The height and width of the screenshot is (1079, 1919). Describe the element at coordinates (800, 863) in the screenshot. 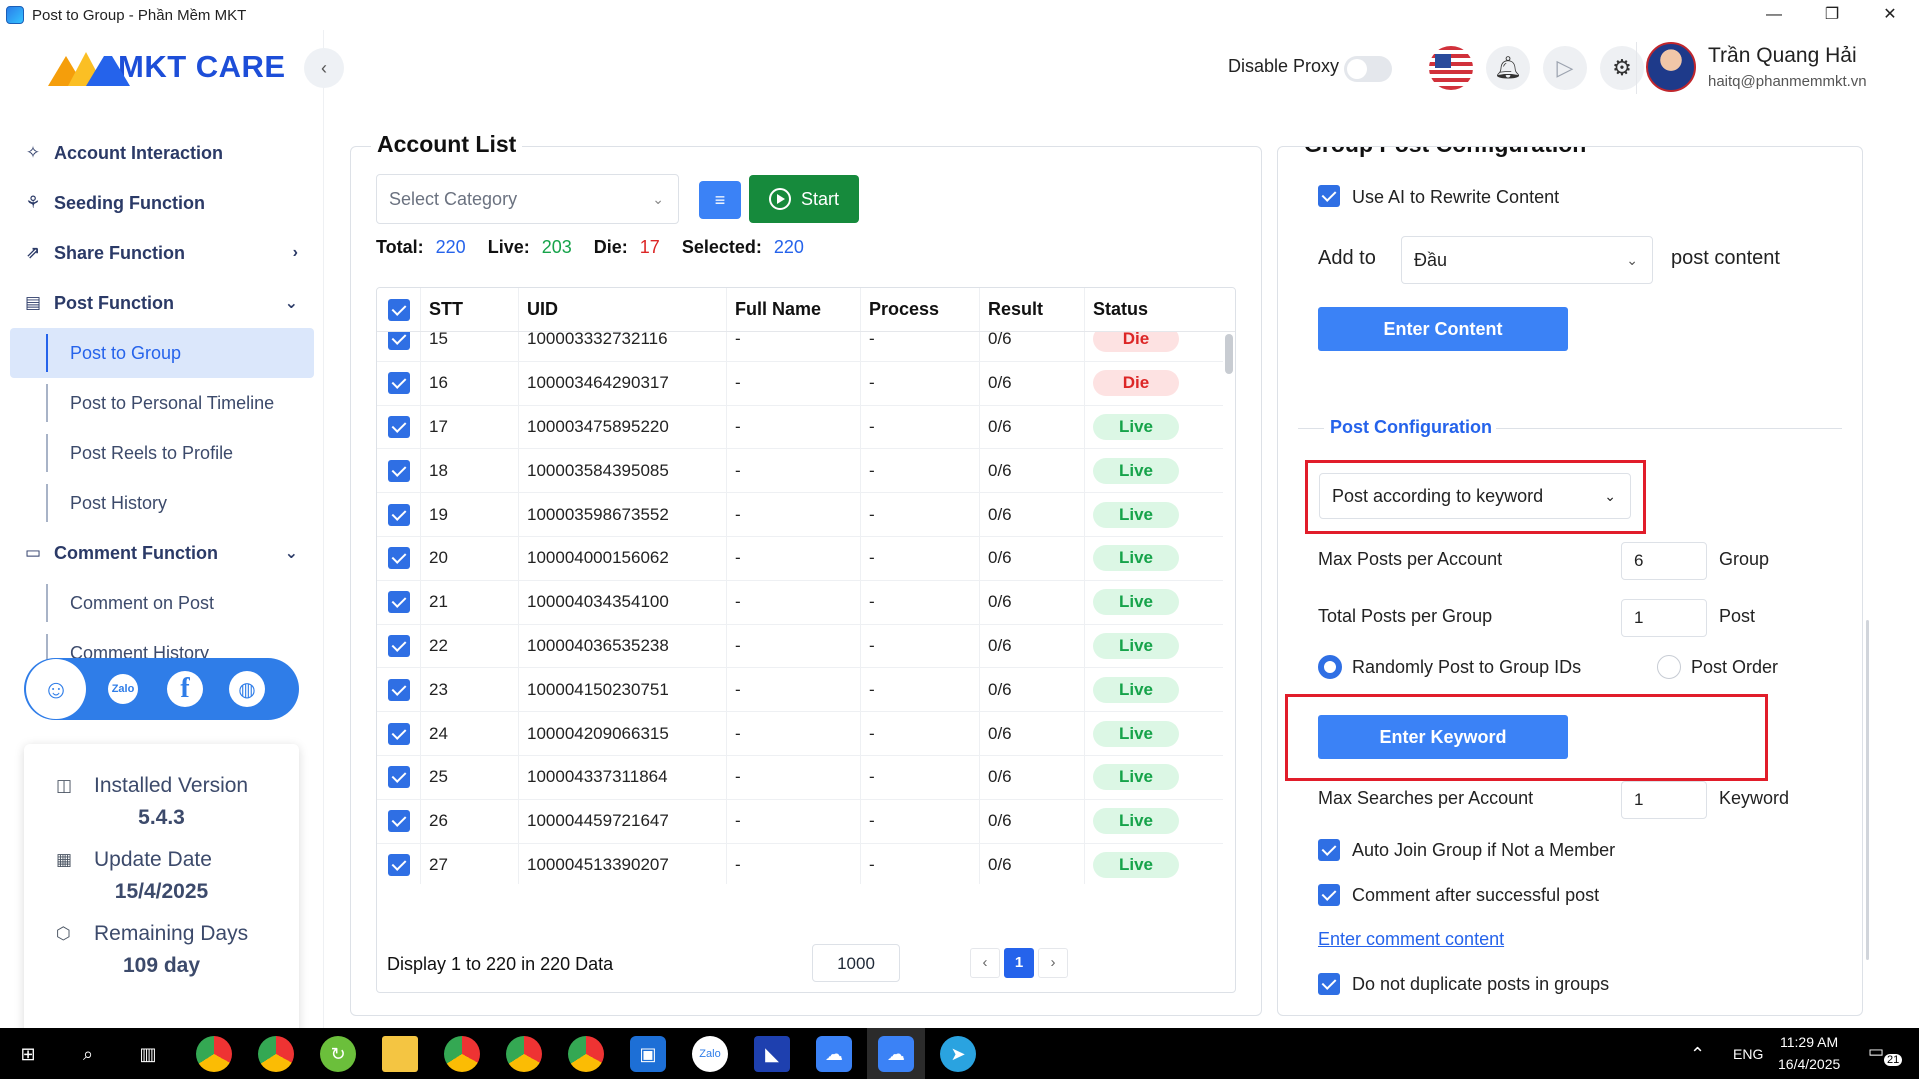

I see `table-row: 27 100004513390207- -0/6 Live` at that location.